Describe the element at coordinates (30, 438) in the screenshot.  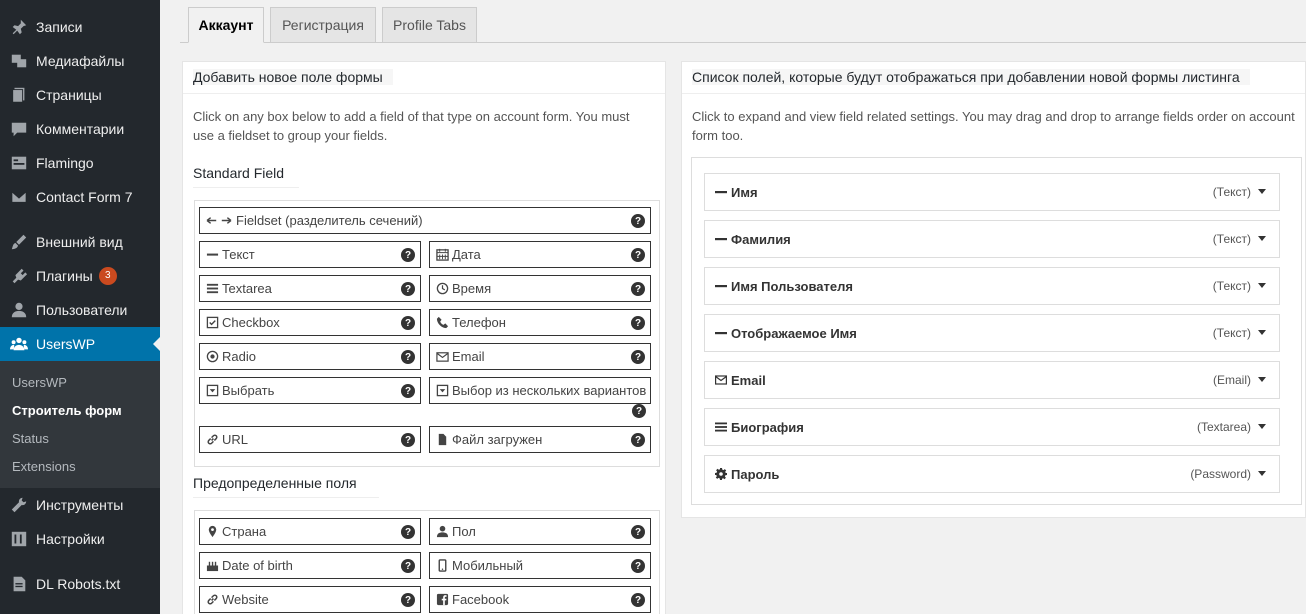
I see `submenu-status: Status` at that location.